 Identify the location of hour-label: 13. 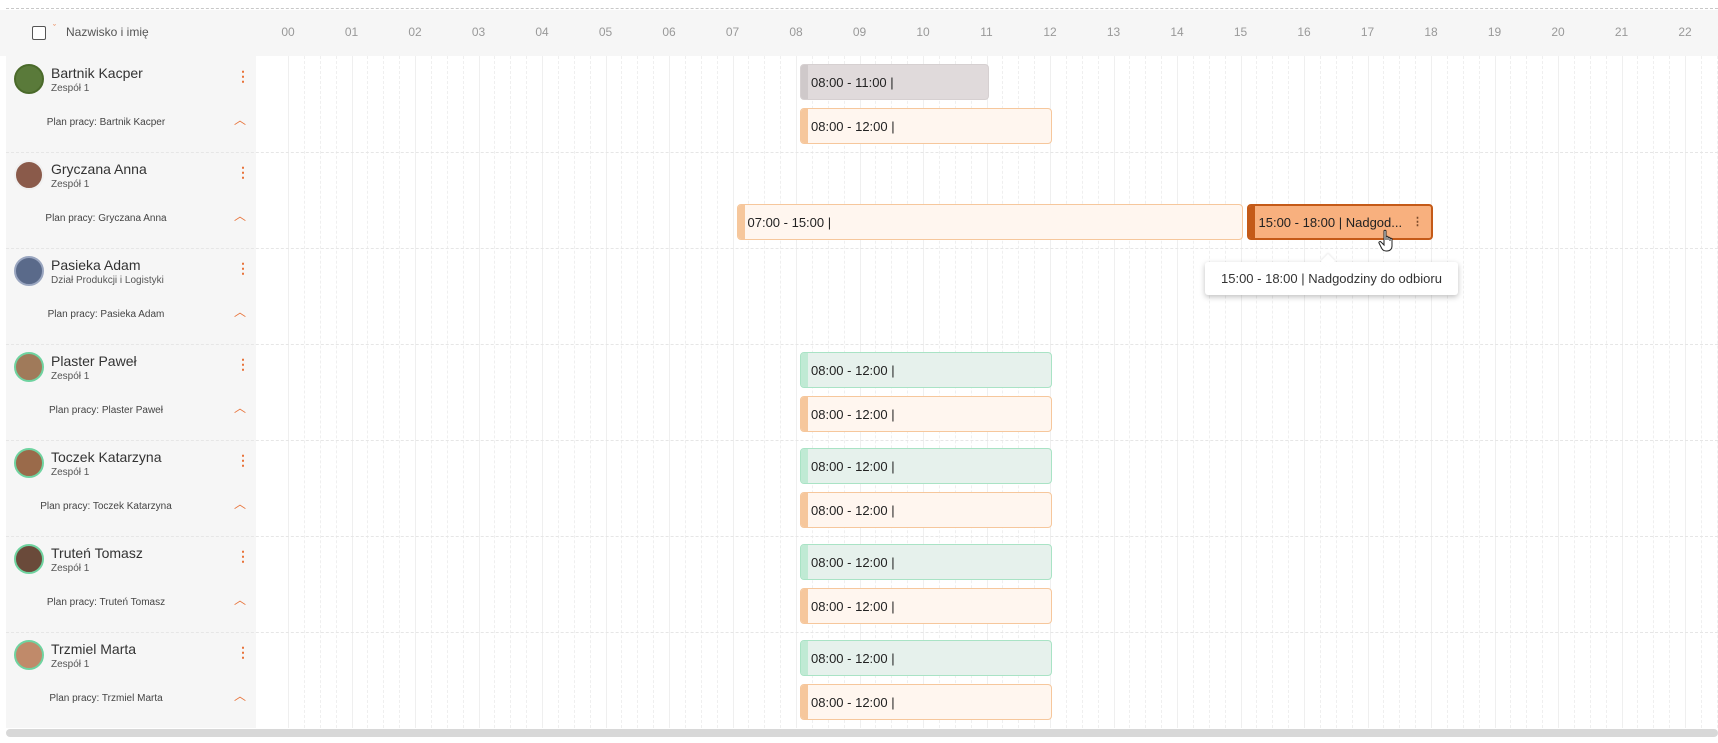
(1113, 32).